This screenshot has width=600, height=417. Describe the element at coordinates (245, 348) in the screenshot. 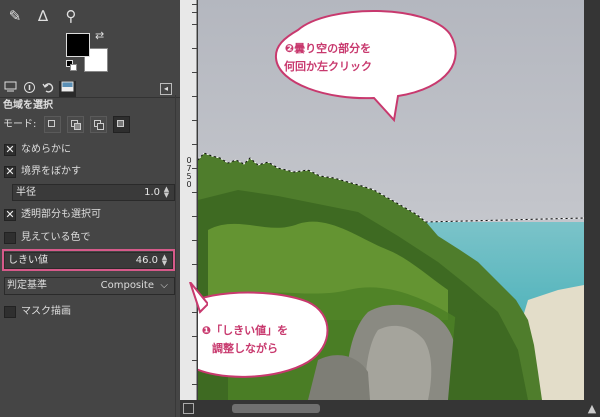

I see `callout-bottom-line2: 調整しながら` at that location.